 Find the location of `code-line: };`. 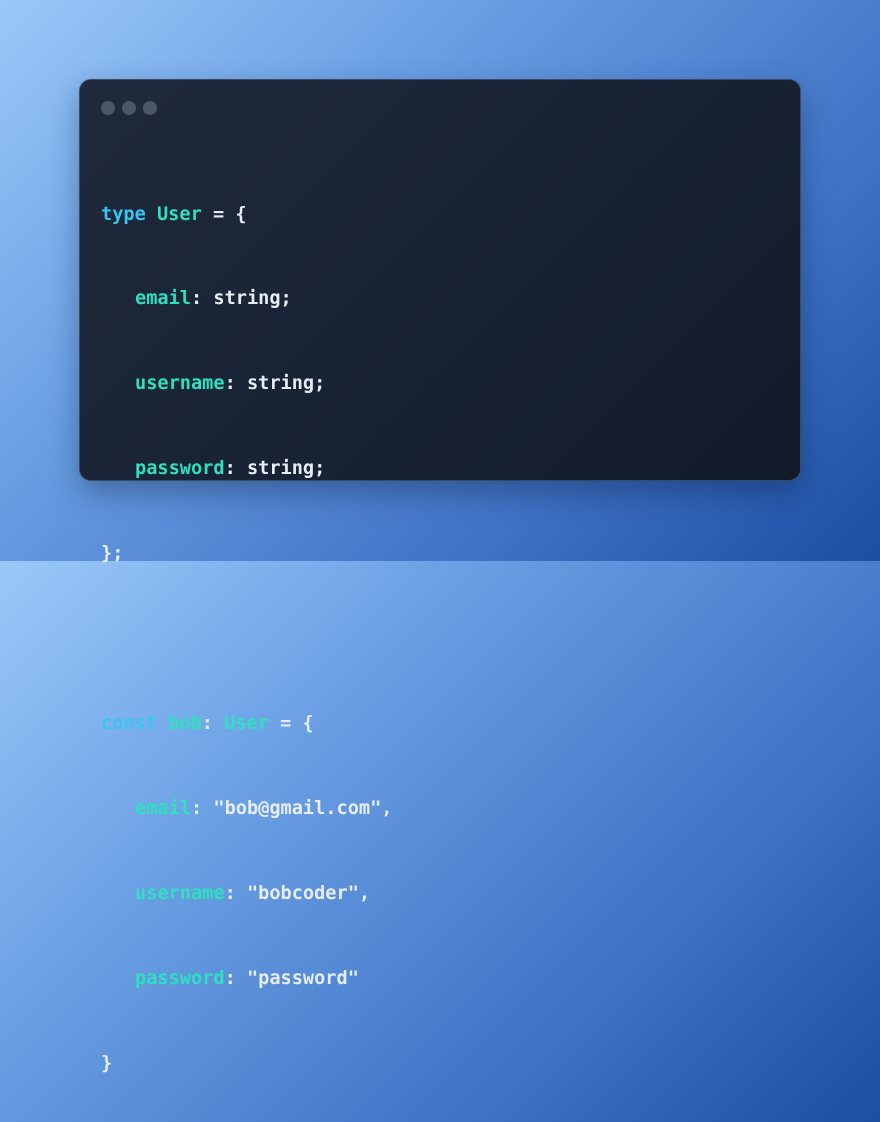

code-line: }; is located at coordinates (246, 554).